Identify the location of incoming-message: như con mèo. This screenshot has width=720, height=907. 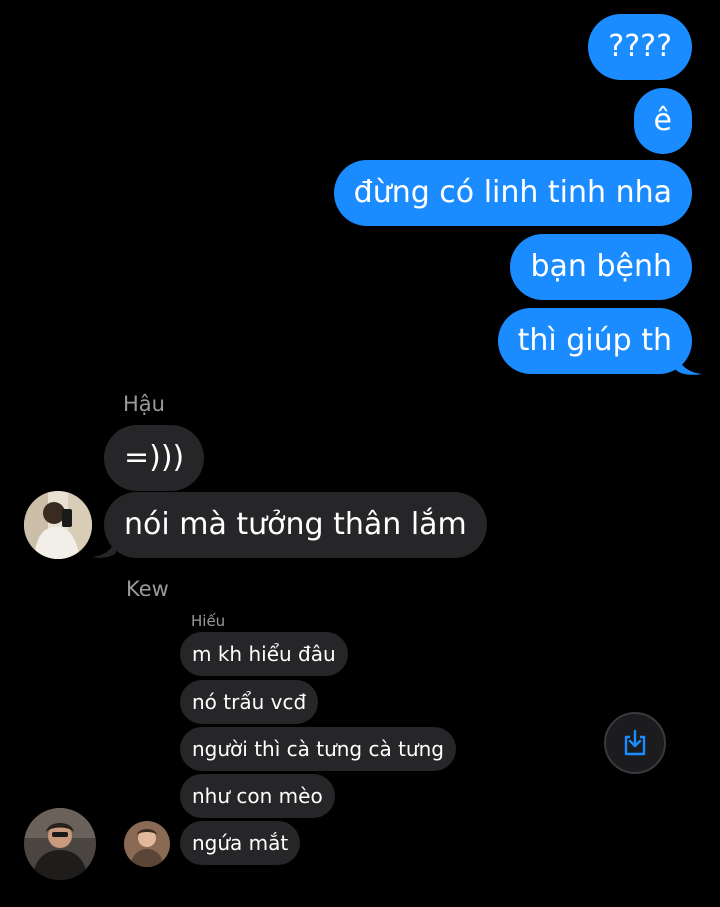
(257, 796).